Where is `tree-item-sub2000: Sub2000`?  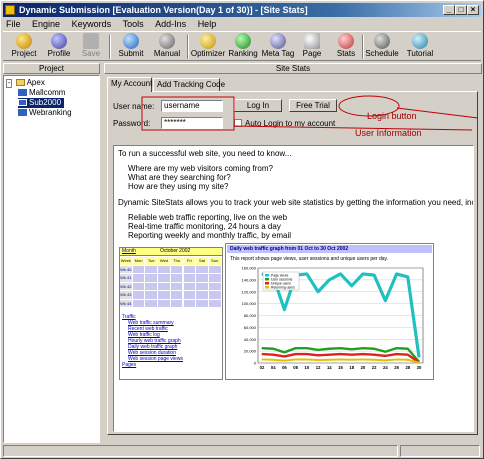 tree-item-sub2000: Sub2000 is located at coordinates (41, 103).